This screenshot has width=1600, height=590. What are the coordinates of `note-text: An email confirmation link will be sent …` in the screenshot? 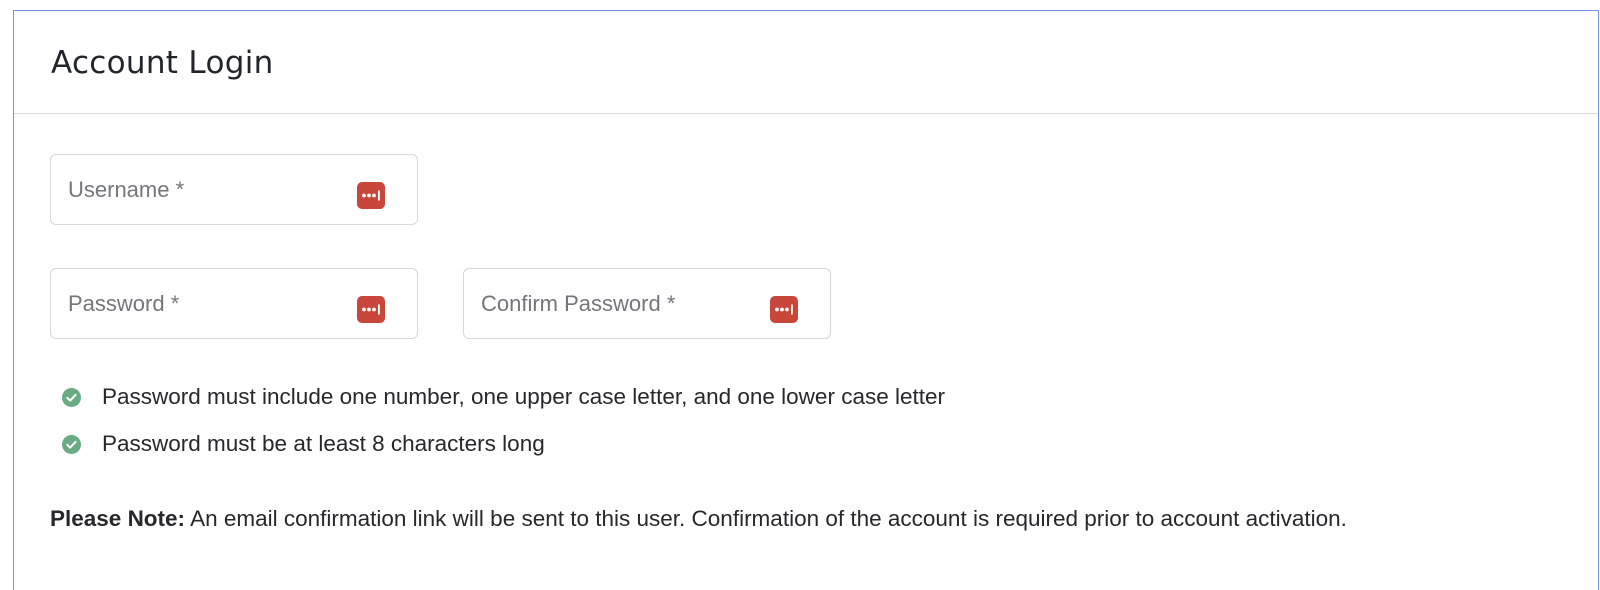 It's located at (766, 518).